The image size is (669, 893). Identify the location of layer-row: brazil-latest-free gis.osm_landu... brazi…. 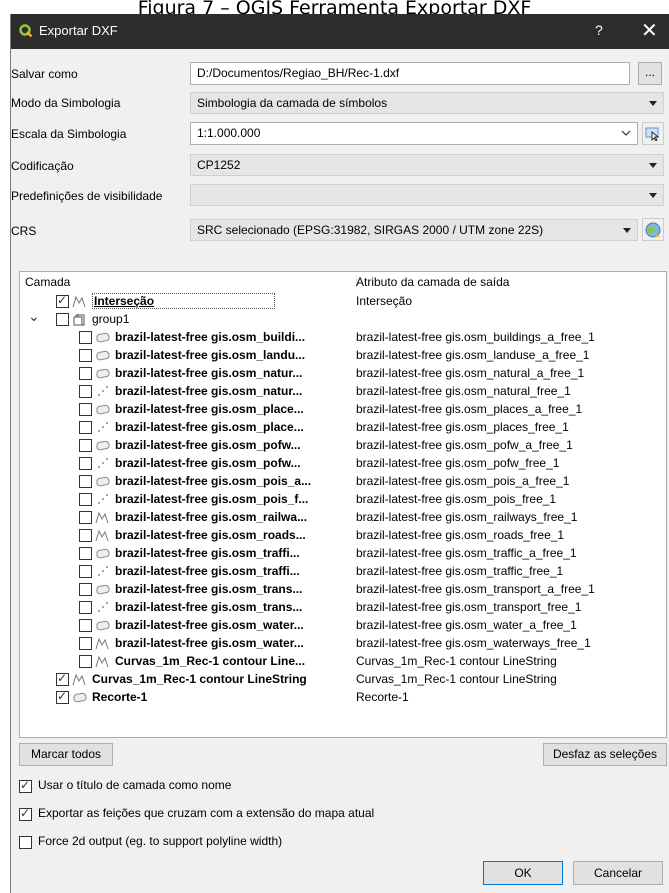
(343, 355).